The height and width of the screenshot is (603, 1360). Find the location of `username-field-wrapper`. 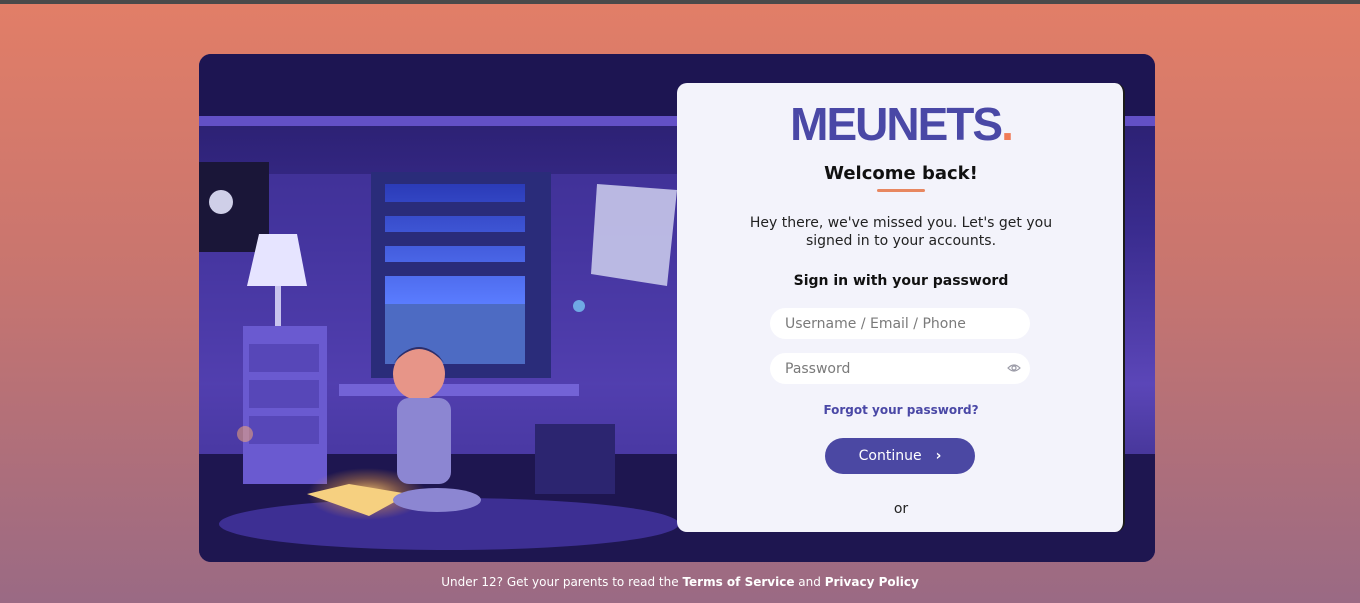

username-field-wrapper is located at coordinates (900, 323).